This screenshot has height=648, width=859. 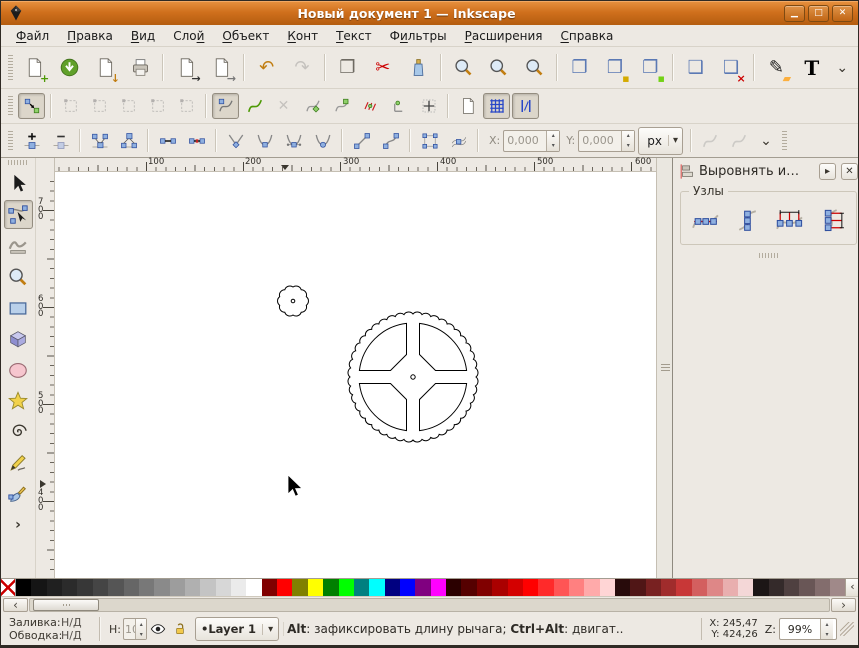 I want to click on join-with-segment, so click(x=167, y=141).